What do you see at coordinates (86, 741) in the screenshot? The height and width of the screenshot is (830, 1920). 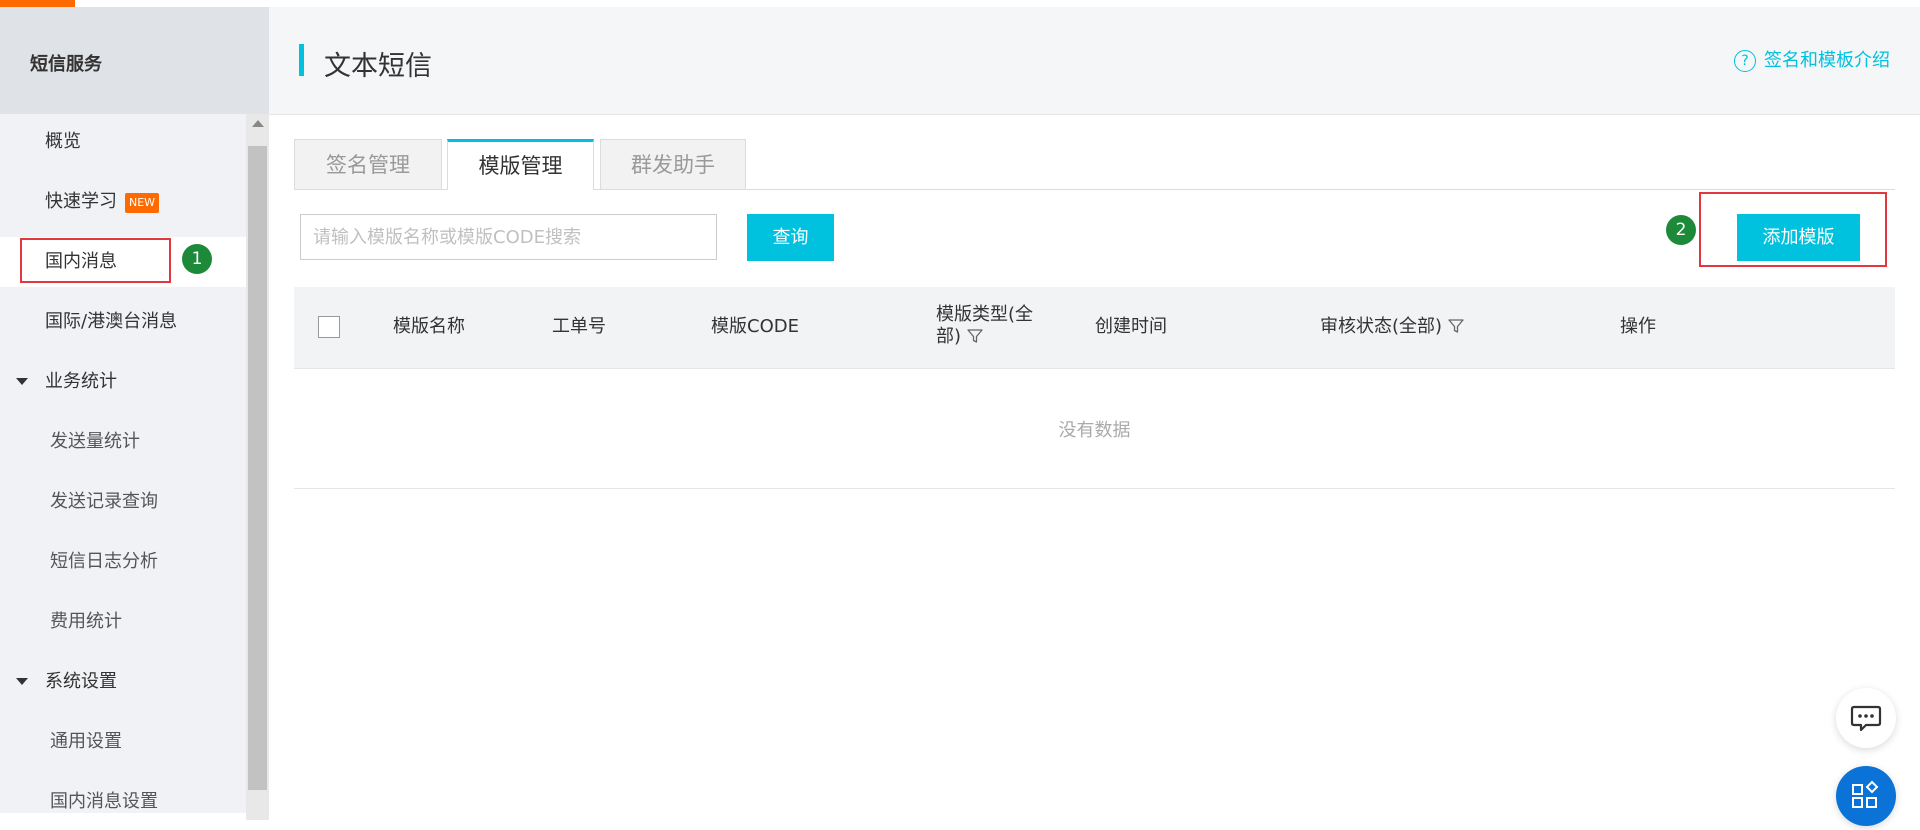 I see `sidebar-item-label: 通用设置` at bounding box center [86, 741].